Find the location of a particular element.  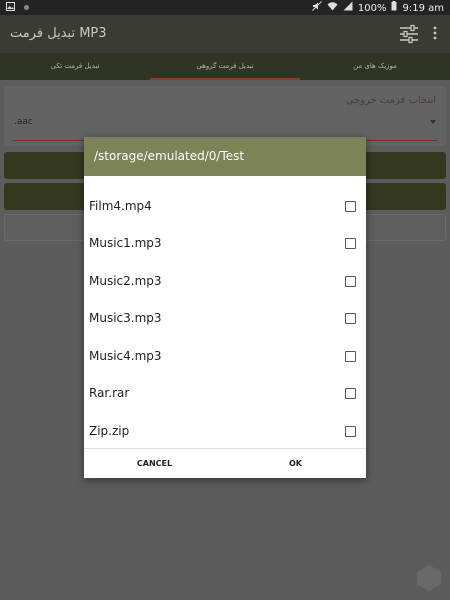

dropdown-arrow-icon is located at coordinates (433, 122).